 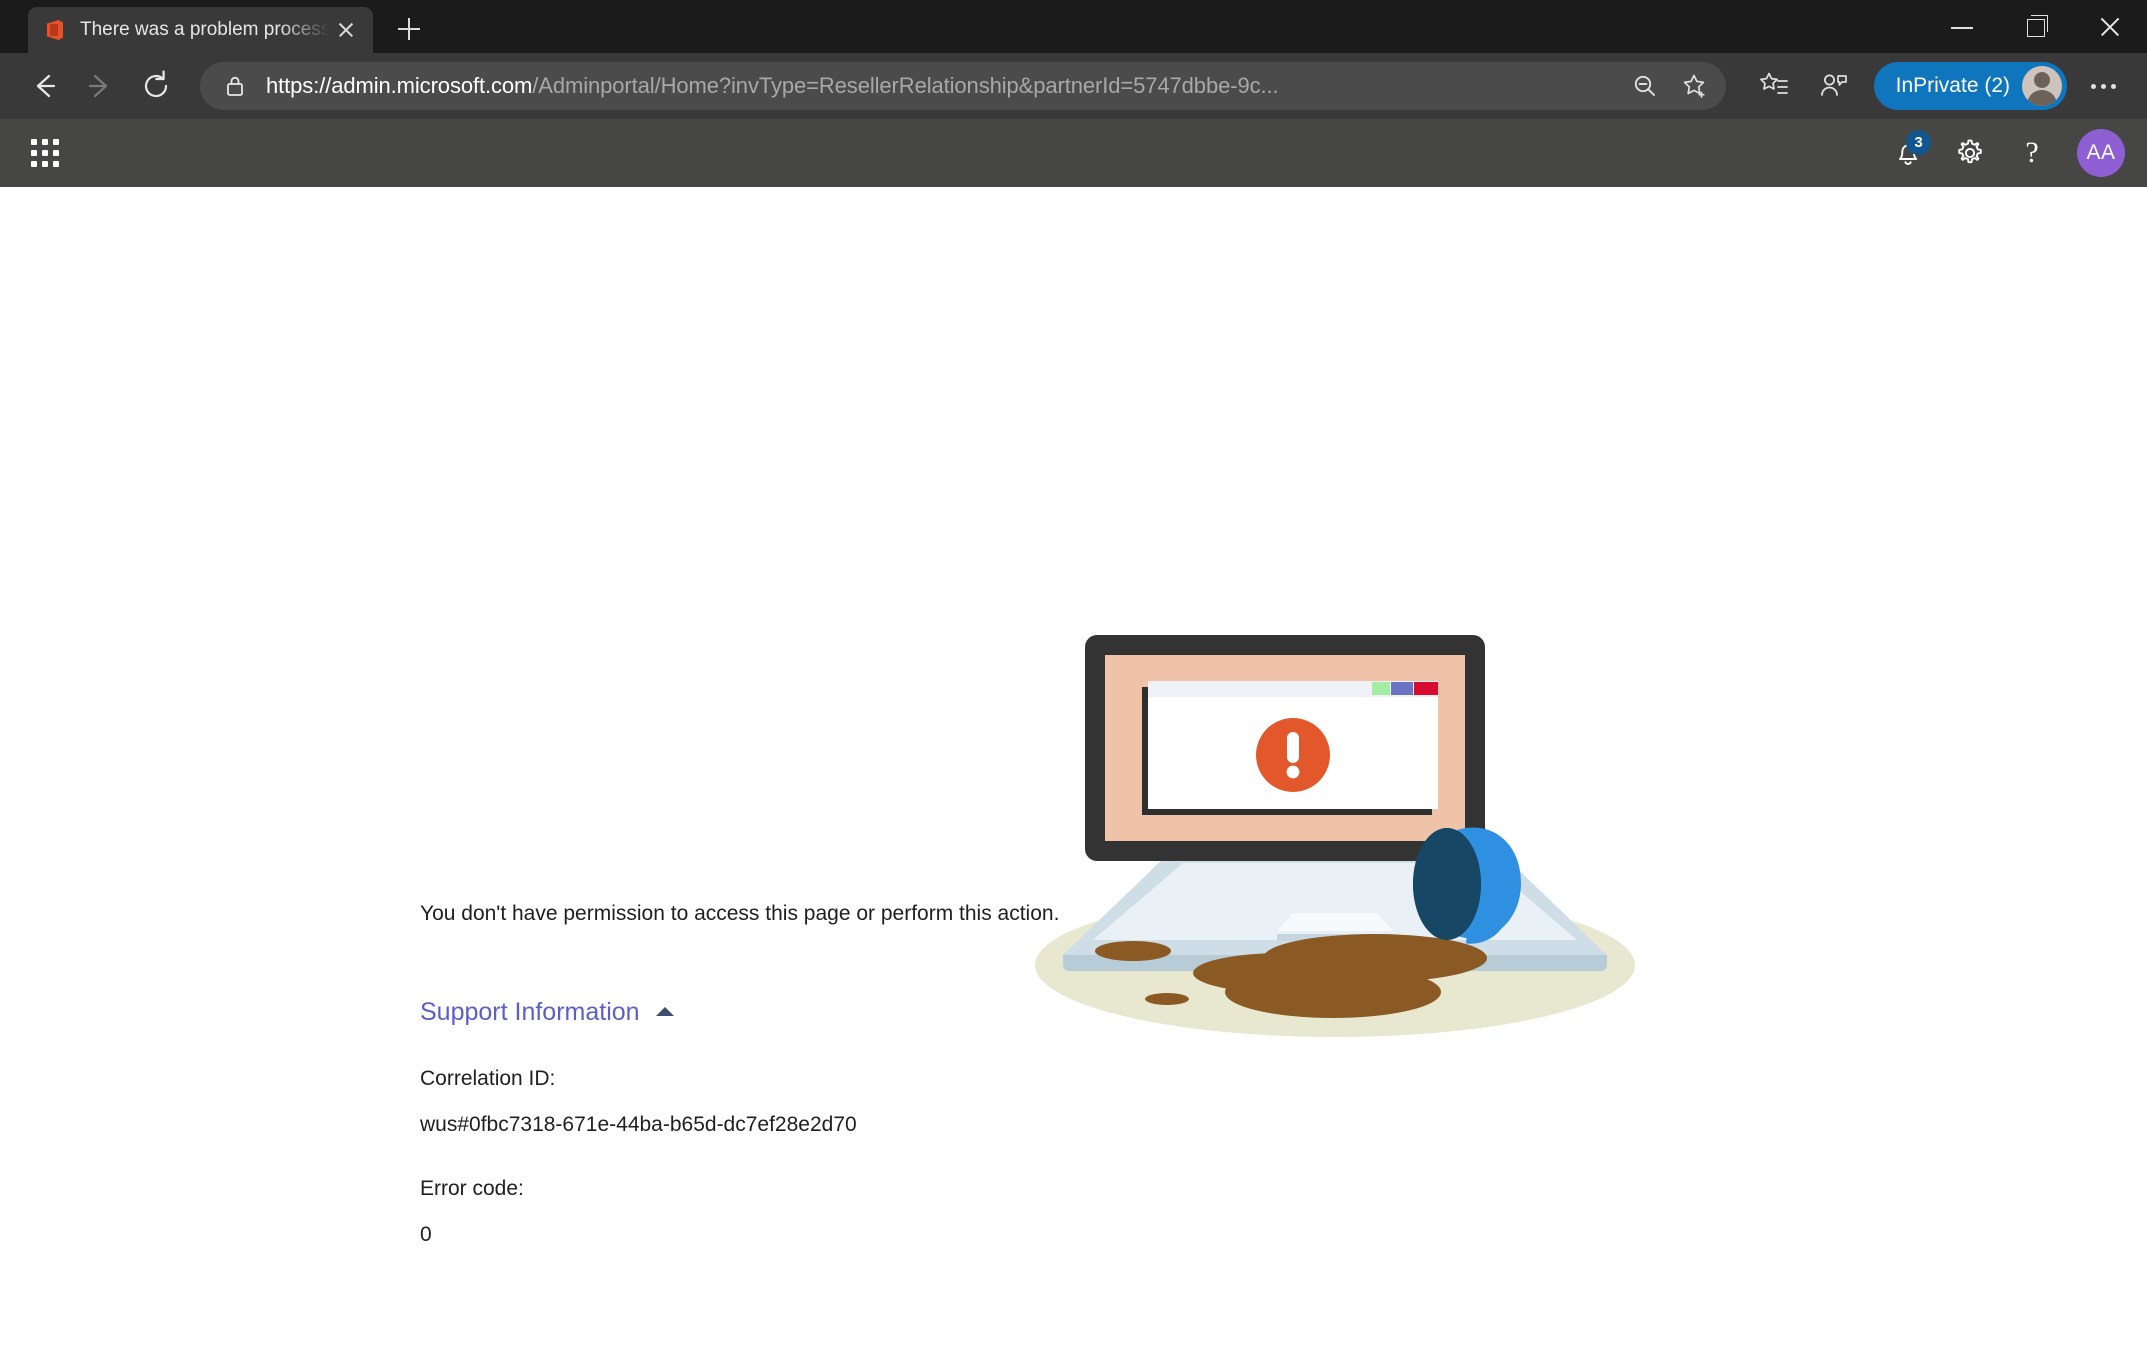 I want to click on error-code-value: 0, so click(x=426, y=1235).